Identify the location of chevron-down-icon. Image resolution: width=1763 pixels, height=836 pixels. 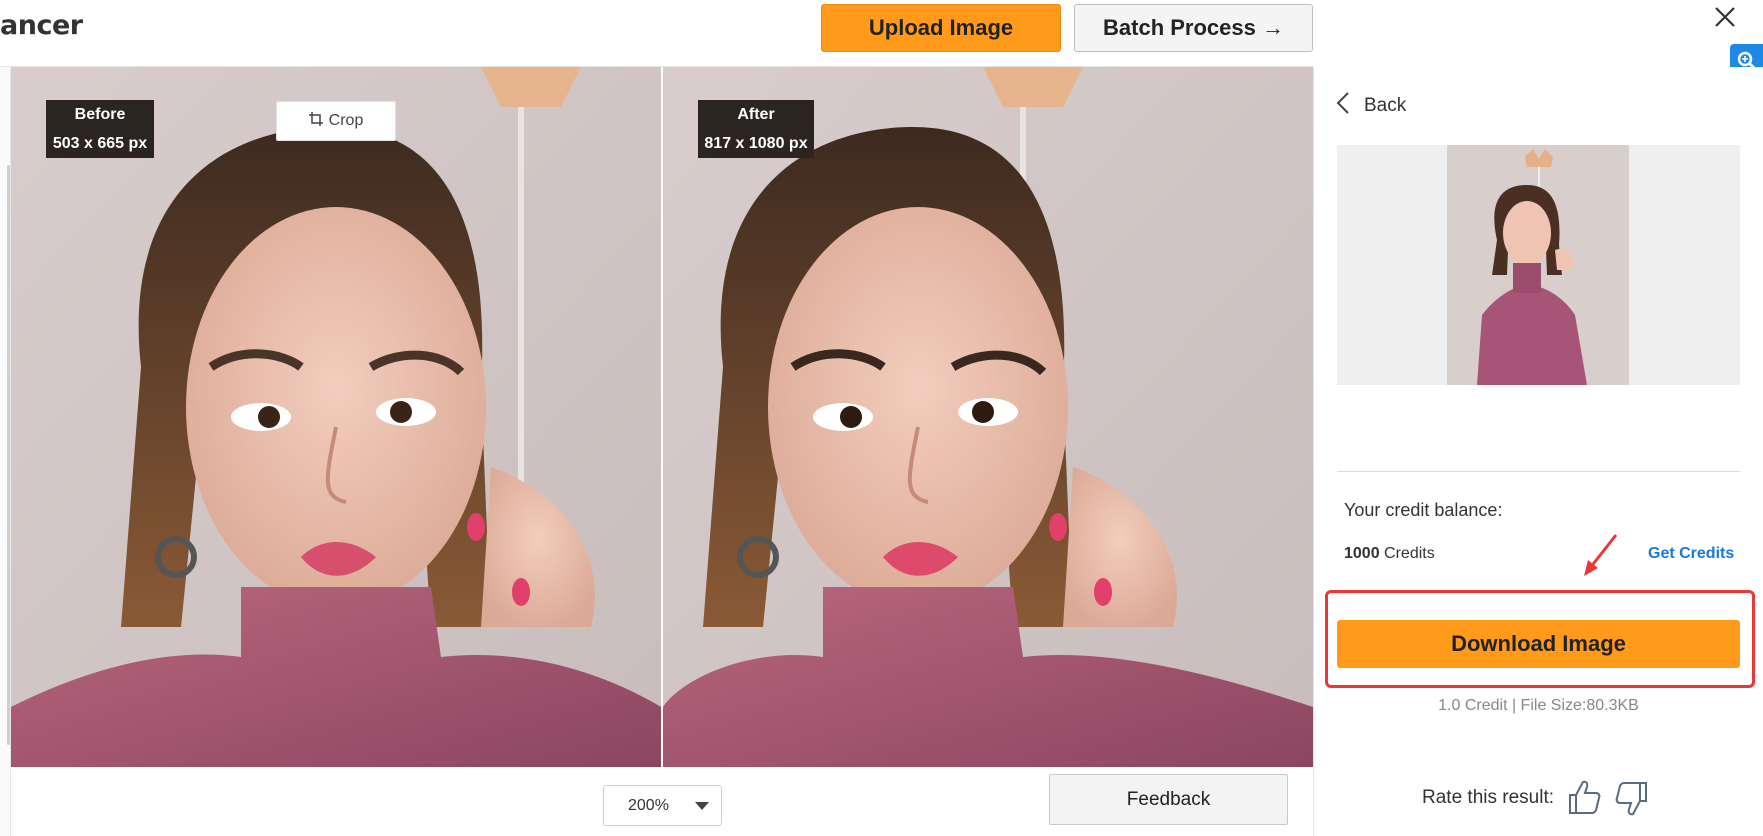
(702, 806).